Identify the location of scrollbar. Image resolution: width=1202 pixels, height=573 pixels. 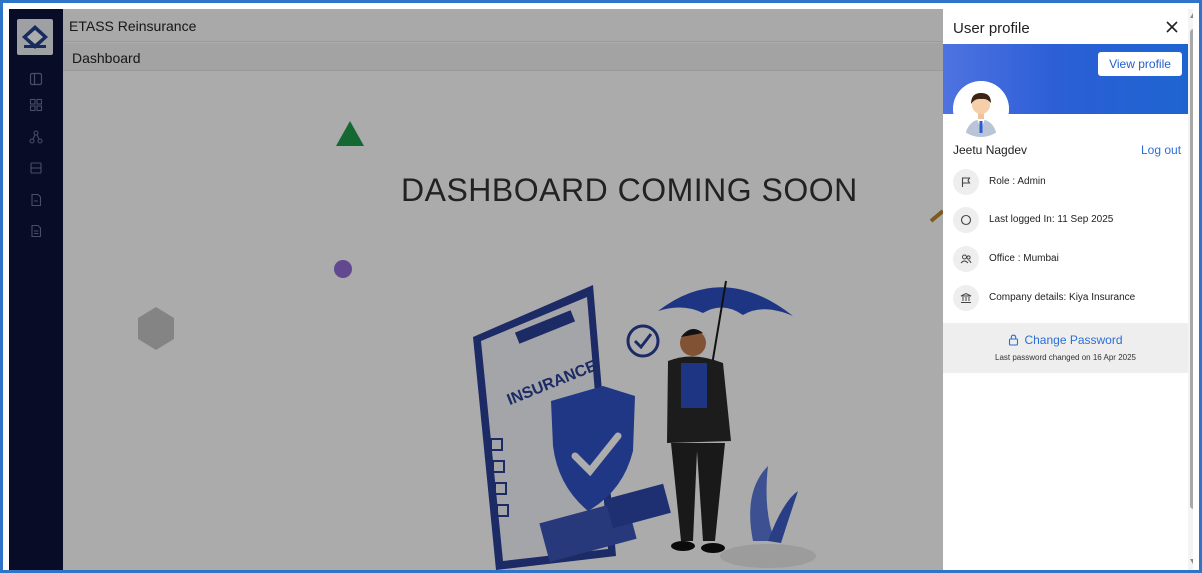
(1190, 289).